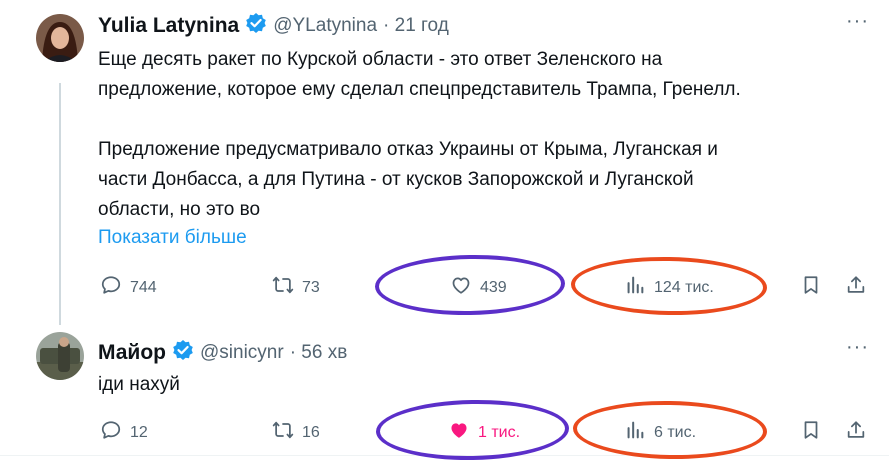 This screenshot has width=889, height=469. I want to click on views-button: 124 тис., so click(669, 287).